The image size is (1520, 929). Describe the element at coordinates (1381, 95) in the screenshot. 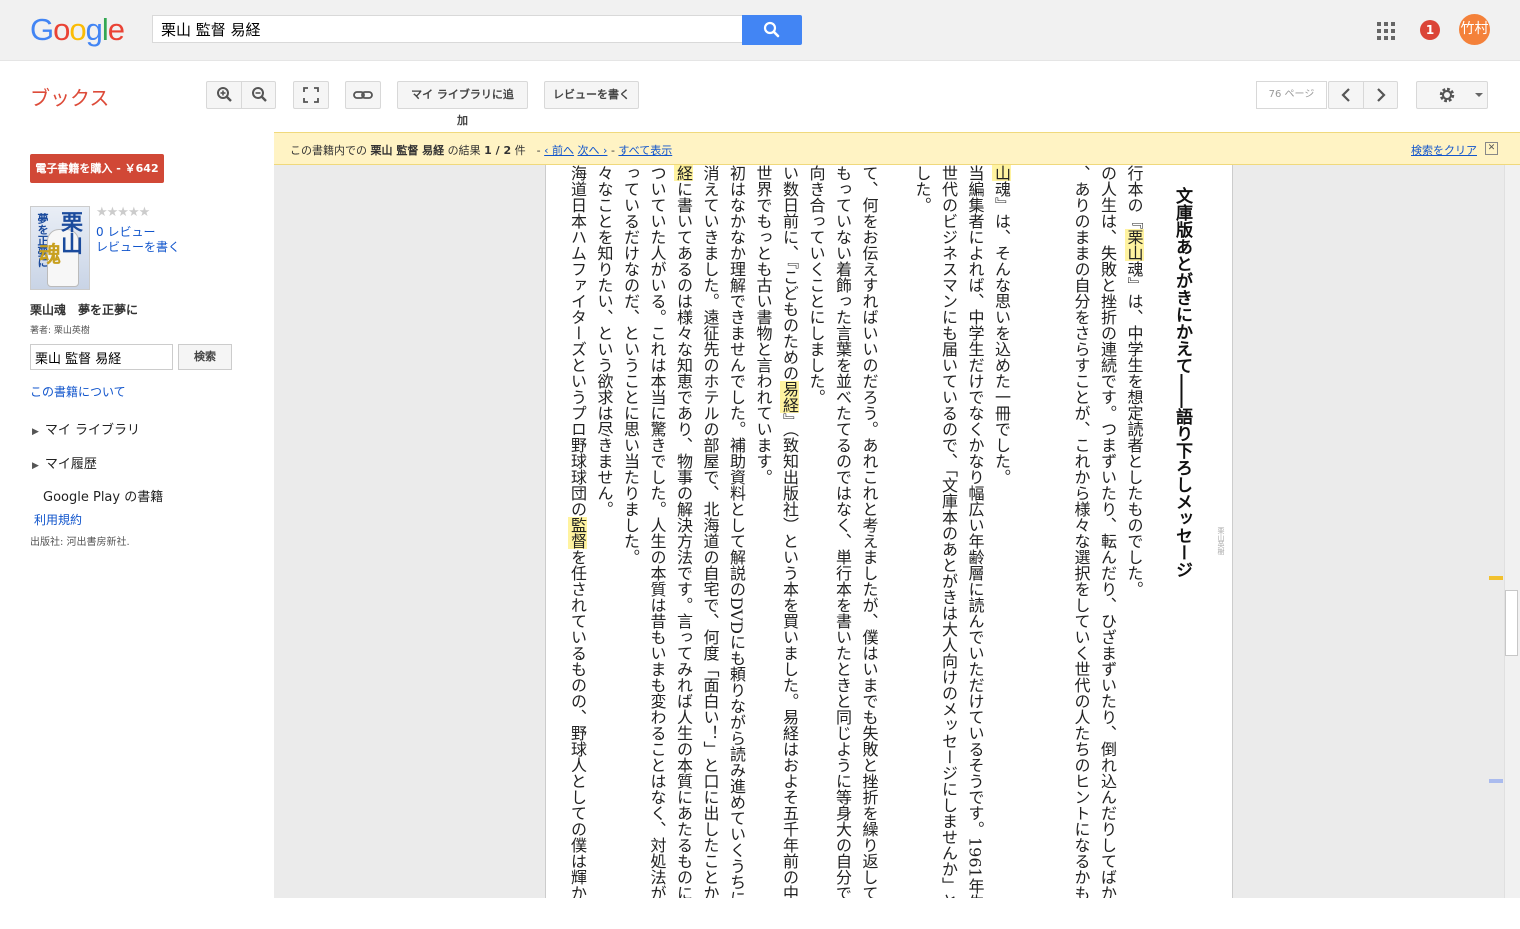

I see `chevron-right-icon` at that location.